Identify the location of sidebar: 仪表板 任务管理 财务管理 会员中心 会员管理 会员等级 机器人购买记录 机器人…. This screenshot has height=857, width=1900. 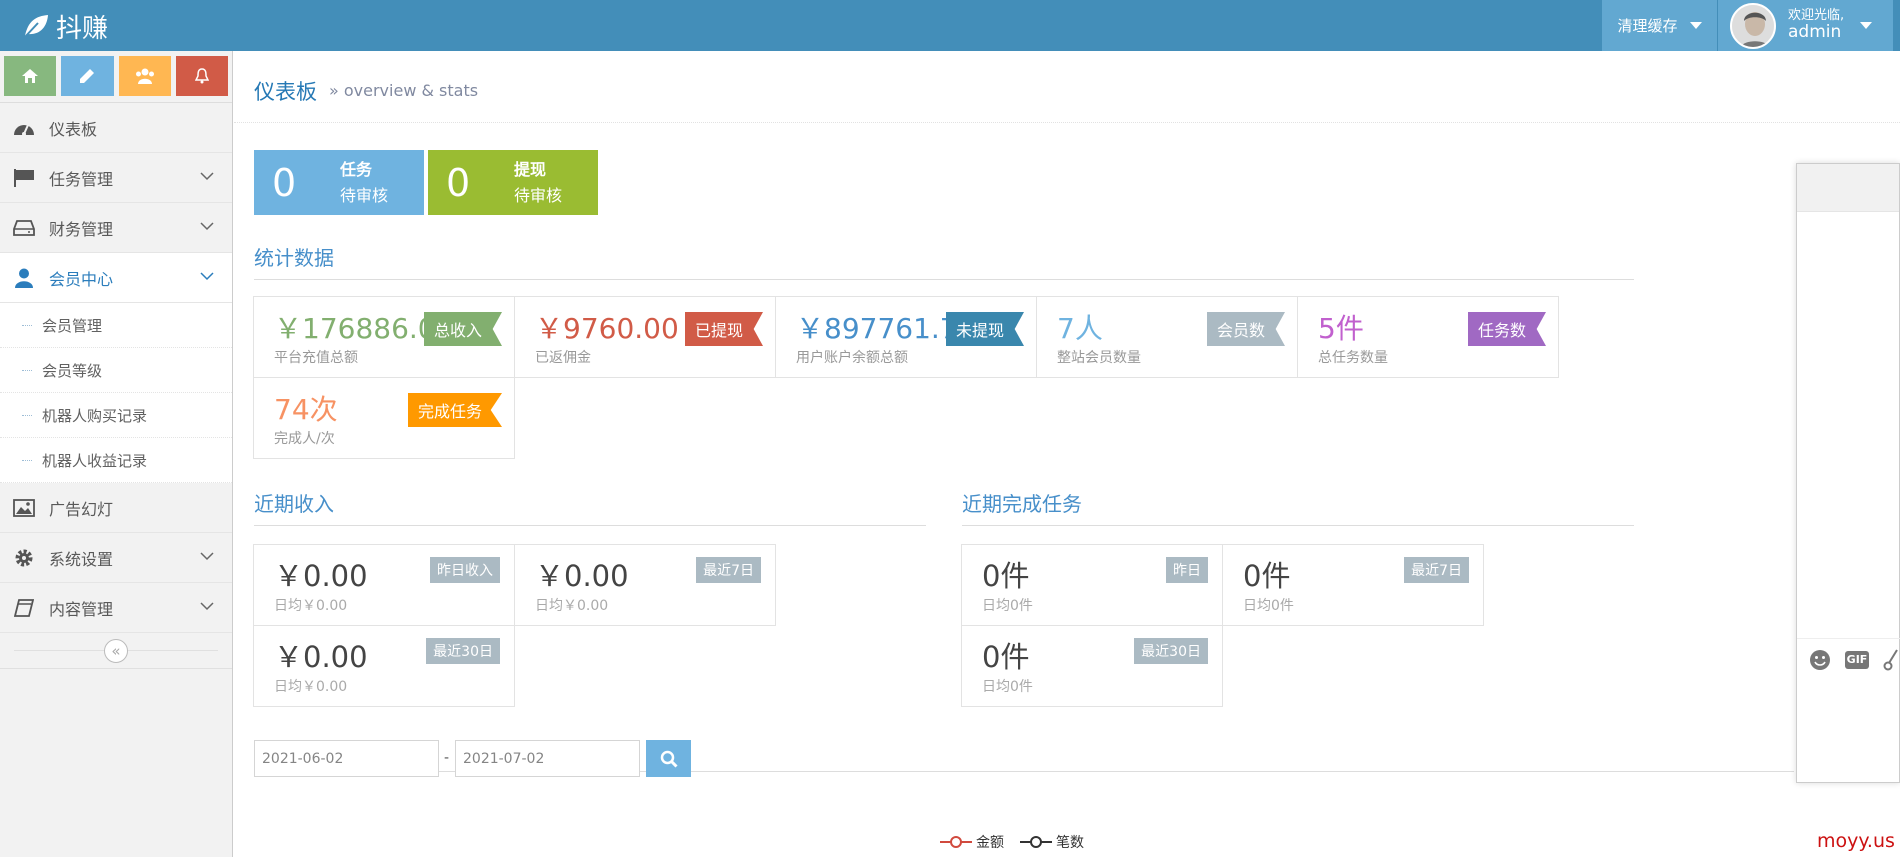
(116, 454).